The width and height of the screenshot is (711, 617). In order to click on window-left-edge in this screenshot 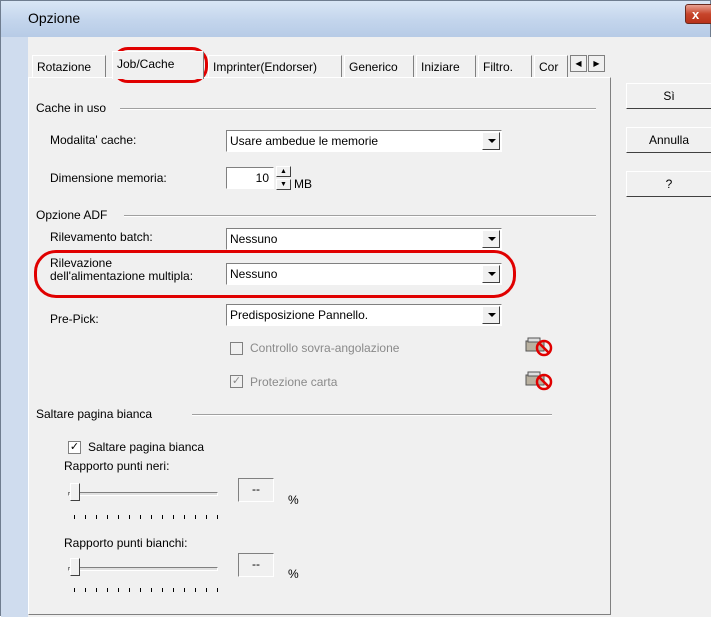, I will do `click(15, 327)`.